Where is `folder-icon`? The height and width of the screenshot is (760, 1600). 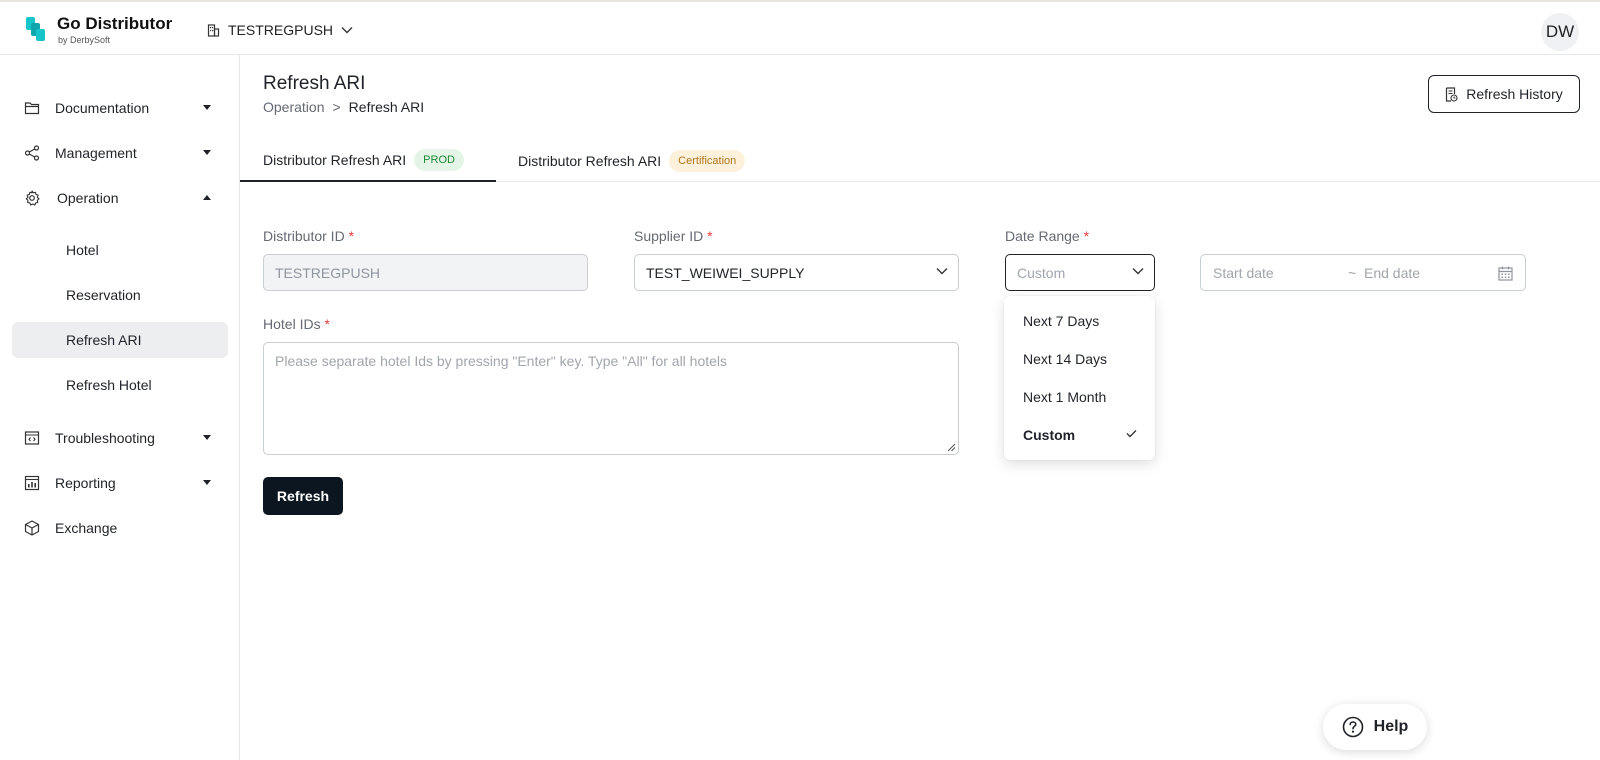 folder-icon is located at coordinates (32, 108).